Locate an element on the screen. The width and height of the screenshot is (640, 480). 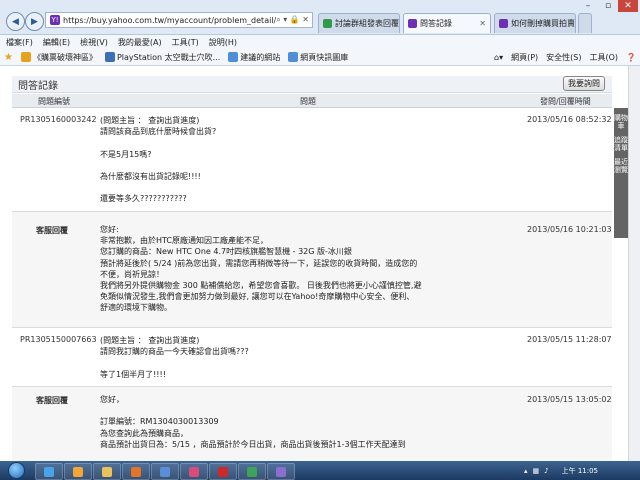
side-floating-tabs: 購物車 追蹤清單 最近瀏覽 is located at coordinates (621, 173).